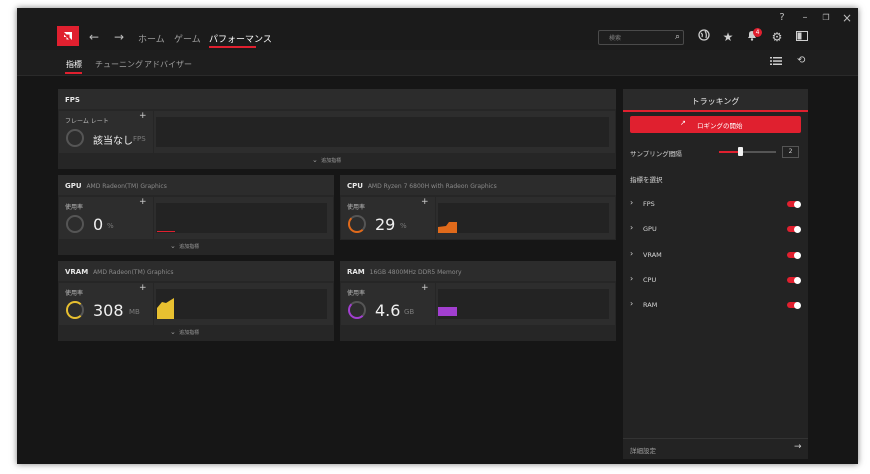  Describe the element at coordinates (715, 255) in the screenshot. I see `metric-toggle-row-vram: › VRAM` at that location.